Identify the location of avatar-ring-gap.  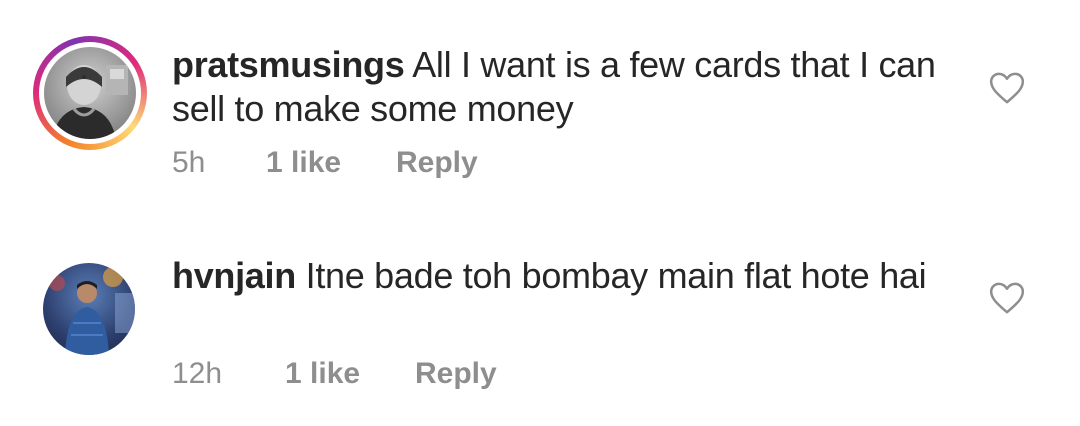
(90, 93).